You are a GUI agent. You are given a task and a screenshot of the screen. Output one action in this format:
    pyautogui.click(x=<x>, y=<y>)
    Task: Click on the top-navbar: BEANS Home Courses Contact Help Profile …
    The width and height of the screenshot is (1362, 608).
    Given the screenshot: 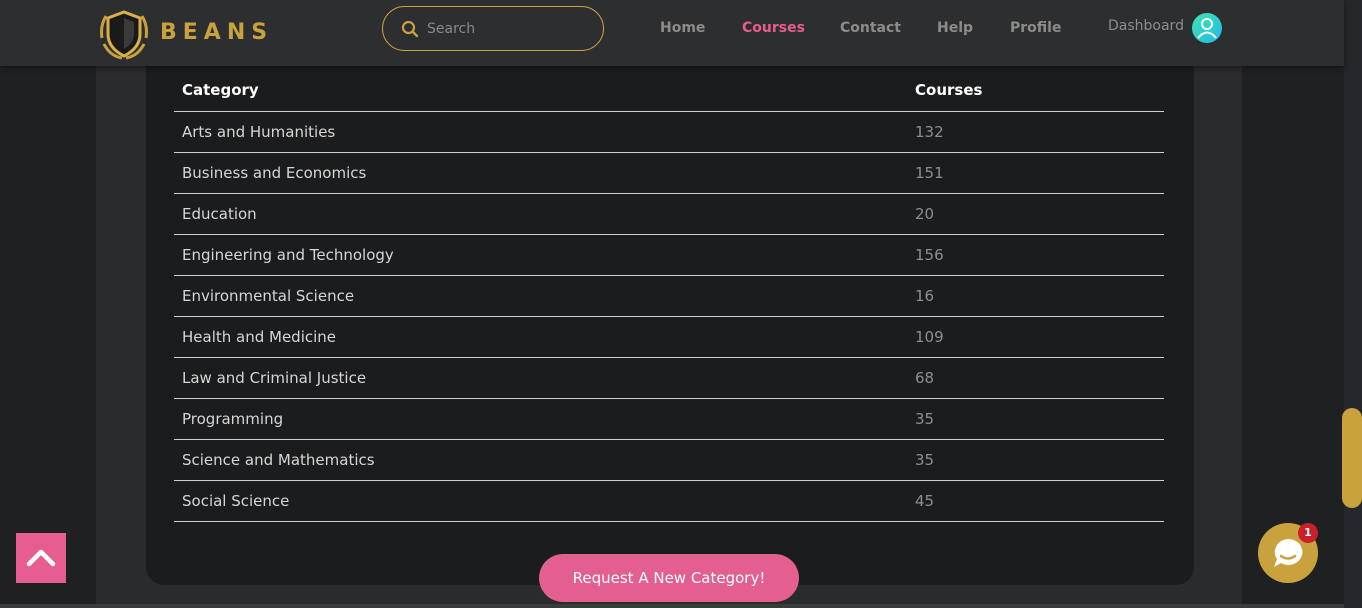 What is the action you would take?
    pyautogui.click(x=672, y=33)
    